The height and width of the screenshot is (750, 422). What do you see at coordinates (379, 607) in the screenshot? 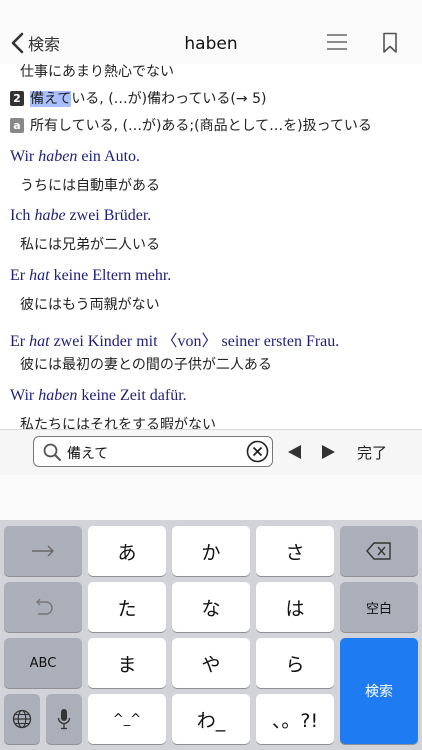
I see `space-key: 空白` at bounding box center [379, 607].